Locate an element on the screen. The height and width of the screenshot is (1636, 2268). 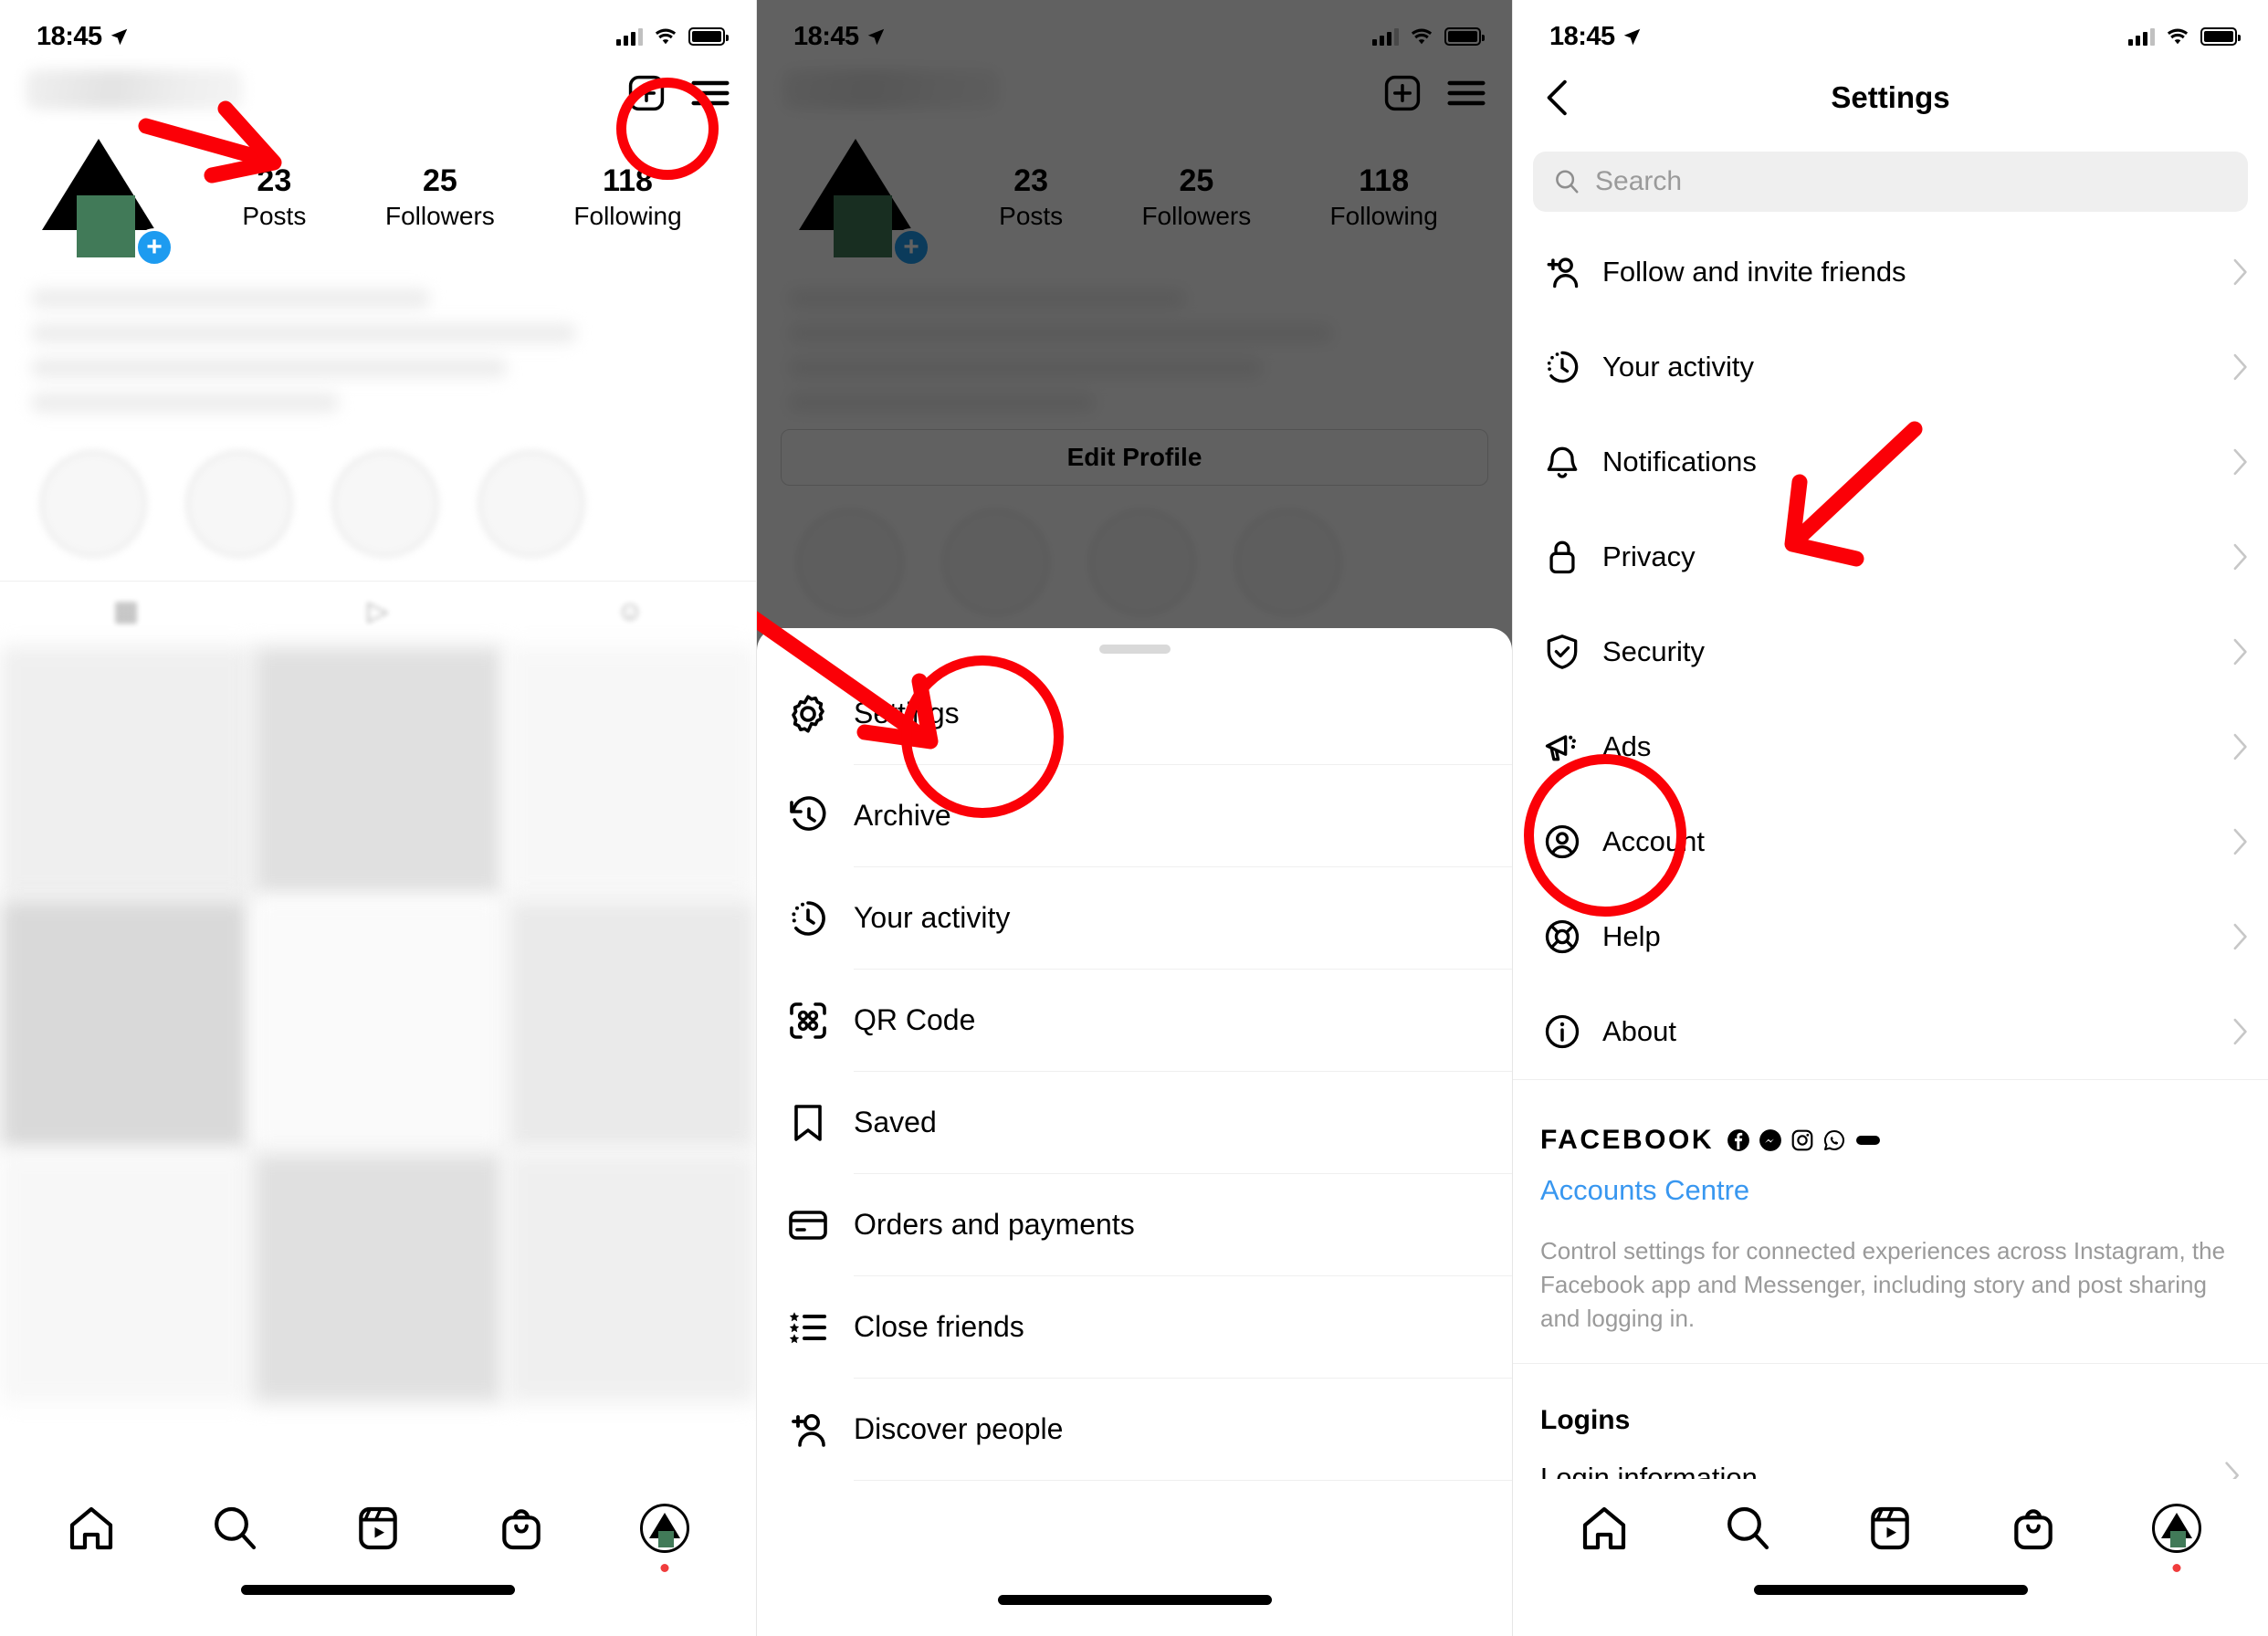
archive-menu-item: Archive is located at coordinates (1135, 816).